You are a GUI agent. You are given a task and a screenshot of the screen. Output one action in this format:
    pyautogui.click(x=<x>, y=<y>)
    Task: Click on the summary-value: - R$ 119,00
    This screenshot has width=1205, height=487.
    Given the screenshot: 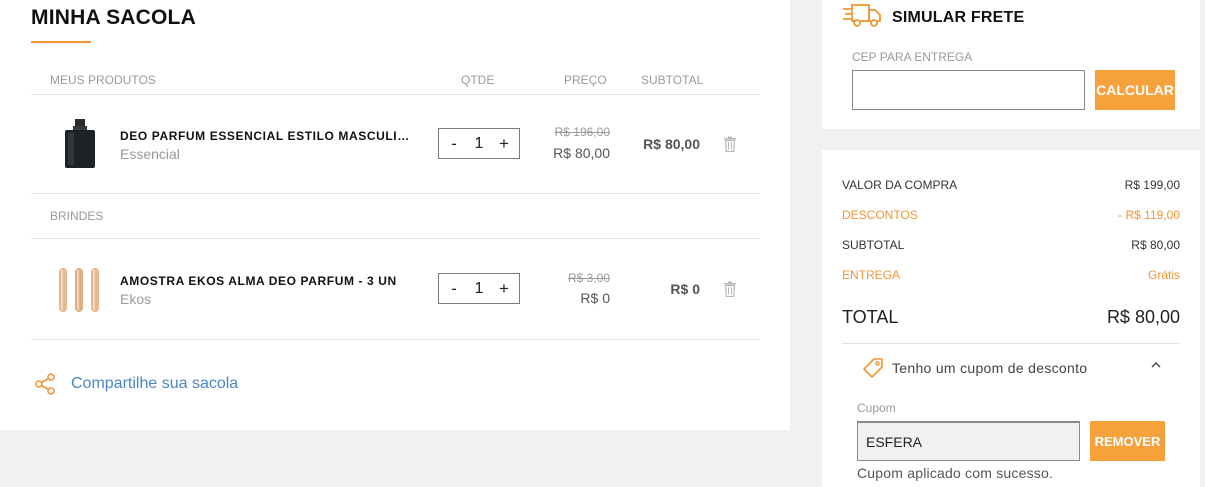 What is the action you would take?
    pyautogui.click(x=1149, y=215)
    